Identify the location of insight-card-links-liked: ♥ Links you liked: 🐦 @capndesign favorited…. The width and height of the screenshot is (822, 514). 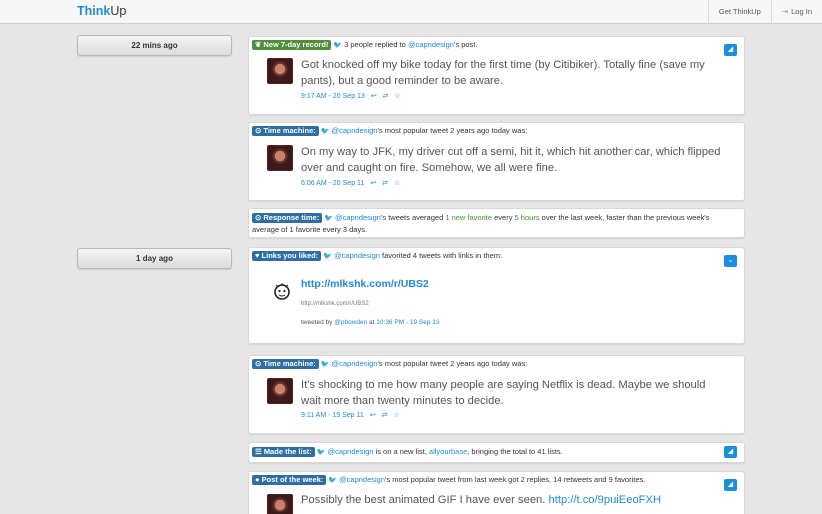
(496, 295).